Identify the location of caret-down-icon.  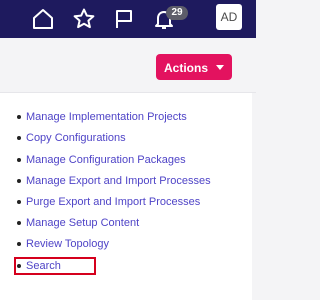
(220, 67).